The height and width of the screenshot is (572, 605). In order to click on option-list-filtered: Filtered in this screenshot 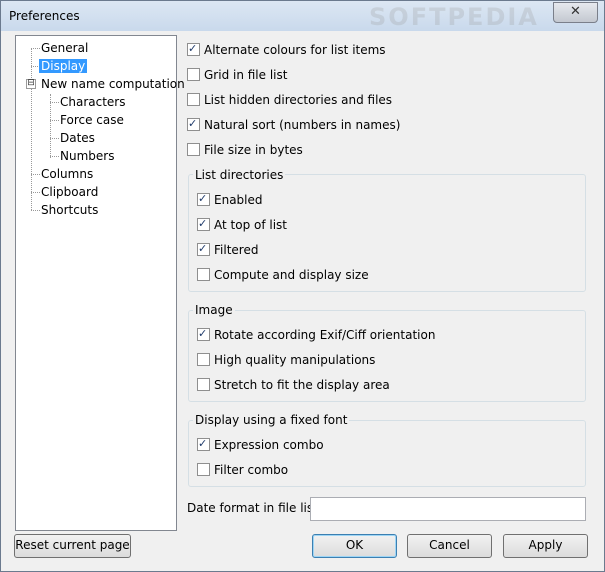, I will do `click(227, 249)`.